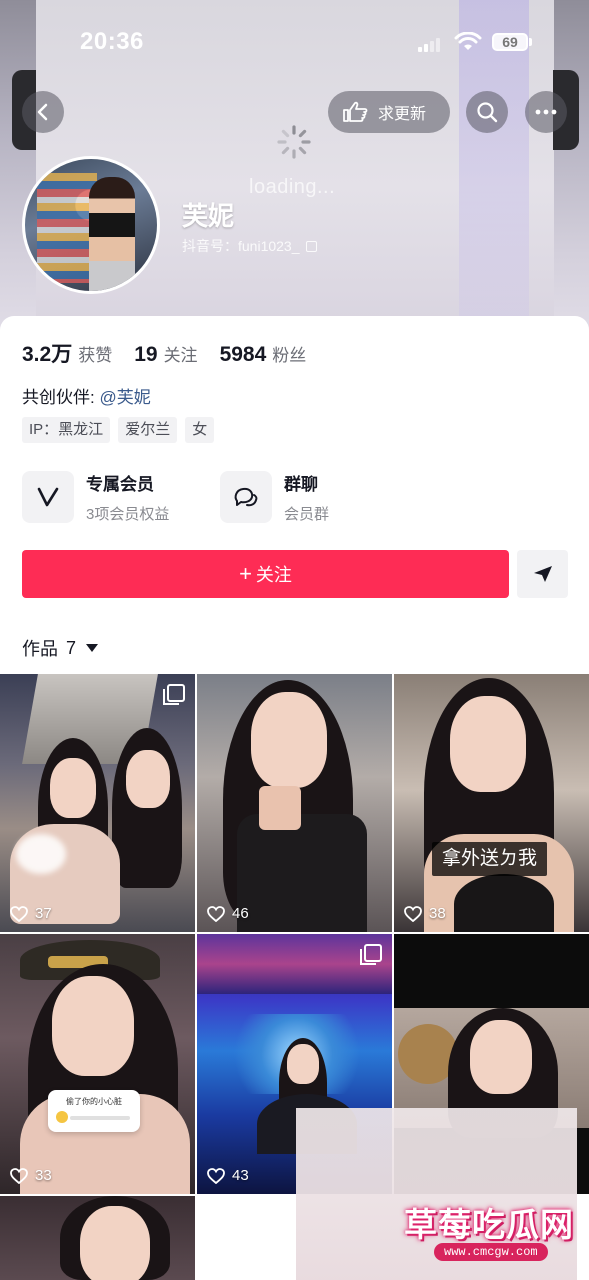 The image size is (589, 1280). Describe the element at coordinates (200, 430) in the screenshot. I see `tag-gender: 女` at that location.